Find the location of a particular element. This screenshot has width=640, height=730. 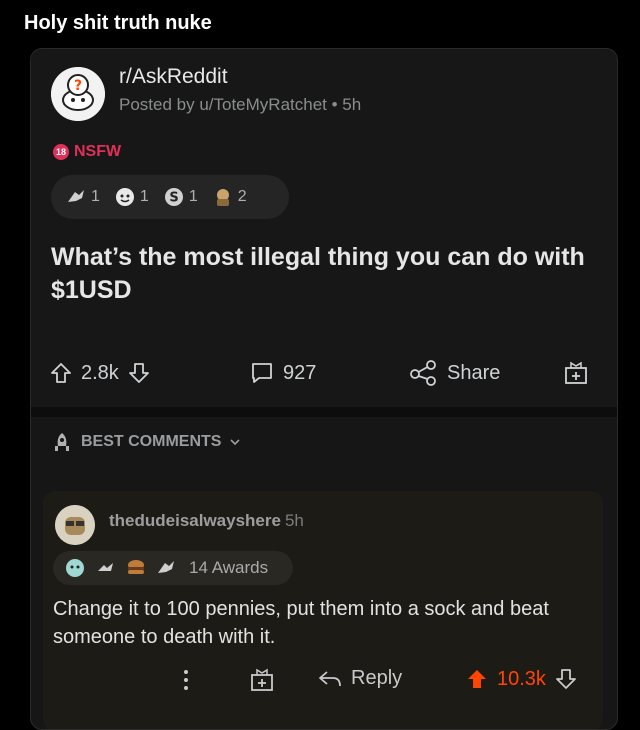

askreddit-icon: ? is located at coordinates (78, 94).